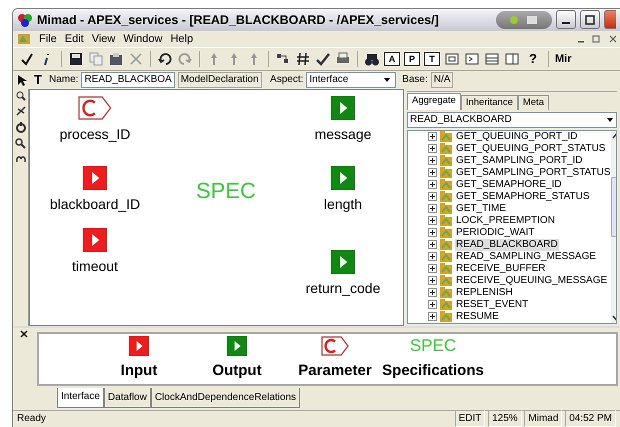 Image resolution: width=620 pixels, height=427 pixels. I want to click on undo-icon, so click(165, 58).